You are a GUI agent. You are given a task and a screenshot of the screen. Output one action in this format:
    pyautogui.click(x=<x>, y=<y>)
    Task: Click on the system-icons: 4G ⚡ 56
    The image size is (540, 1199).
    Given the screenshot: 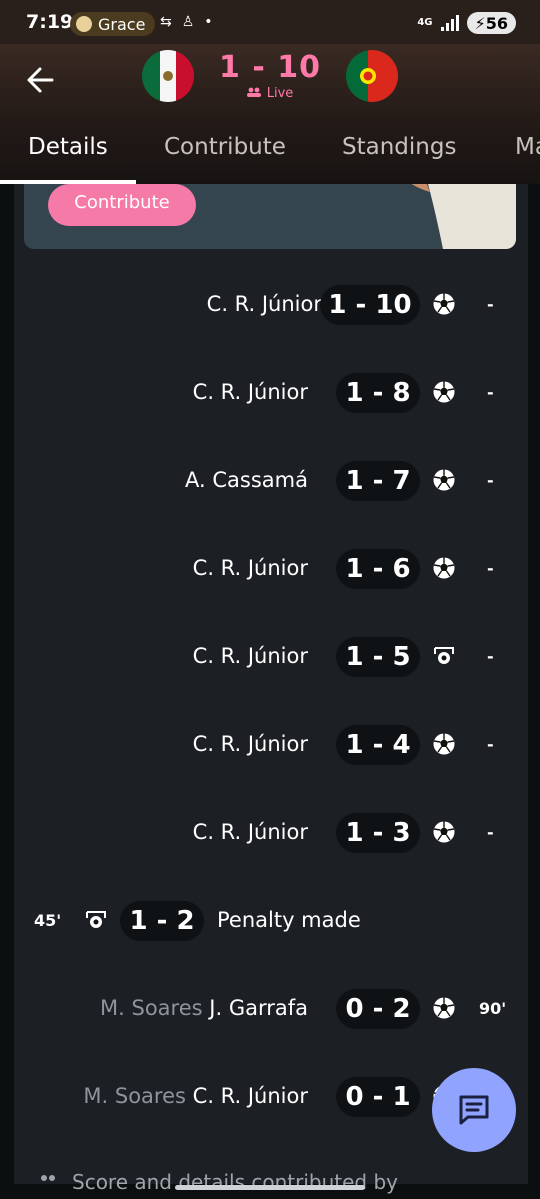 What is the action you would take?
    pyautogui.click(x=466, y=23)
    